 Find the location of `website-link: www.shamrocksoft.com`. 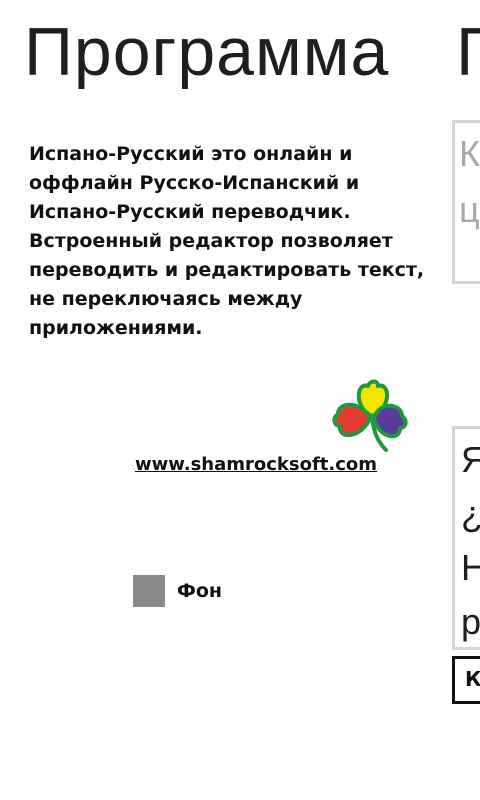

website-link: www.shamrocksoft.com is located at coordinates (256, 464).